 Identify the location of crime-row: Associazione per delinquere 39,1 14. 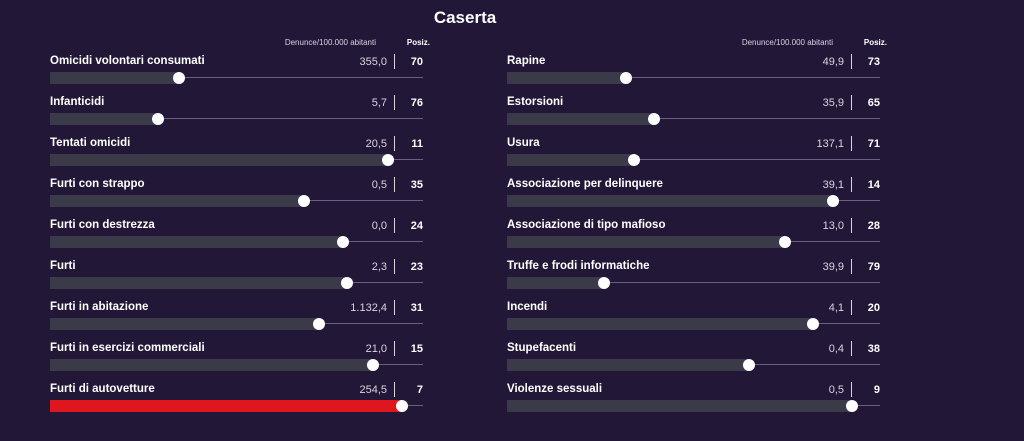
(693, 195).